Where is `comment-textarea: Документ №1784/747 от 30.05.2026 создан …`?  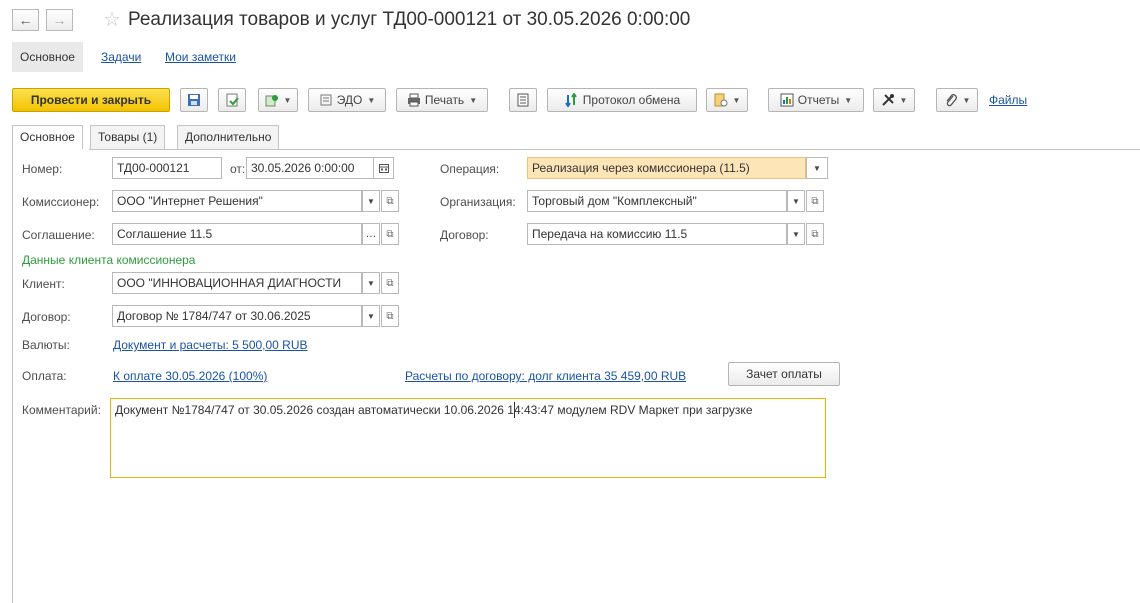
comment-textarea: Документ №1784/747 от 30.05.2026 создан … is located at coordinates (468, 438).